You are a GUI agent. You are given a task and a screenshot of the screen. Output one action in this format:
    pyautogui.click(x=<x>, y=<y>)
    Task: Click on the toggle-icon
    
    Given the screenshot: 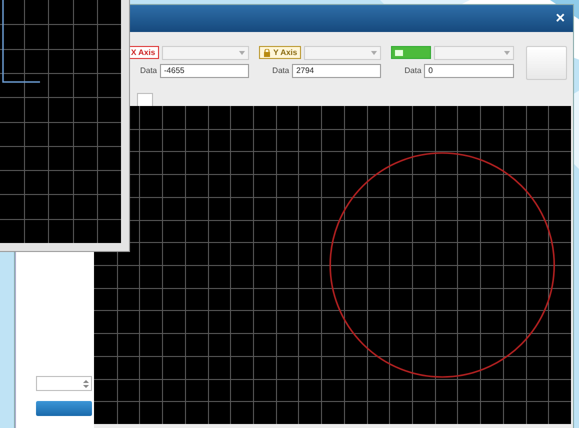 What is the action you would take?
    pyautogui.click(x=399, y=52)
    